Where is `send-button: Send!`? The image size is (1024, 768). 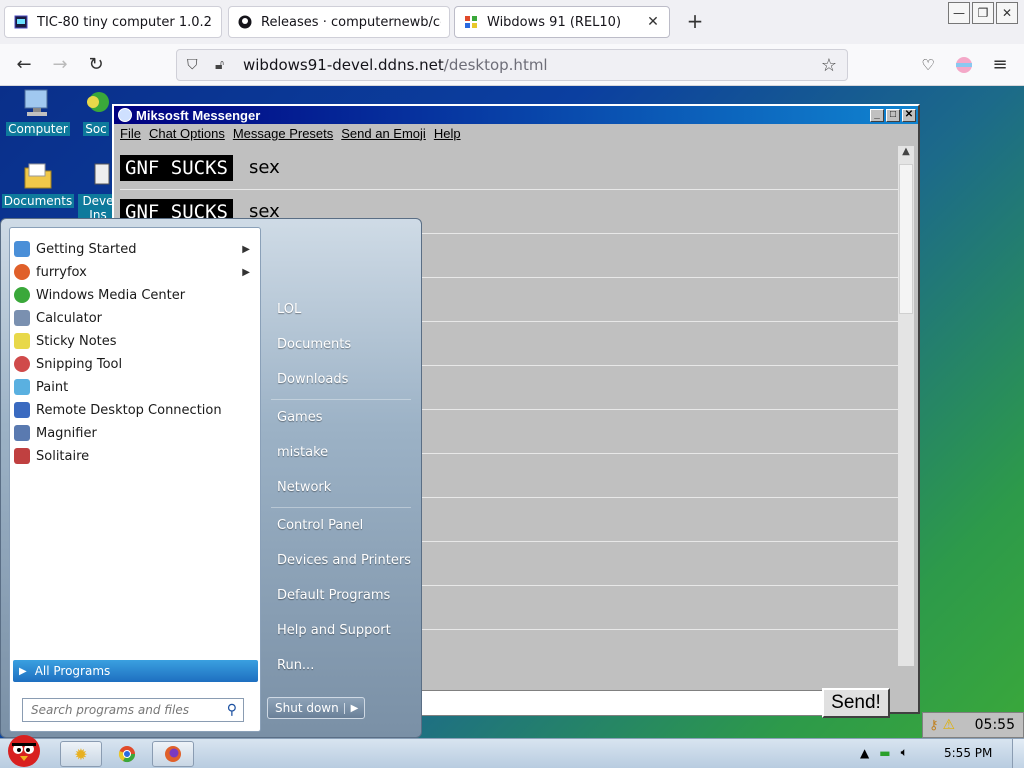
send-button: Send! is located at coordinates (856, 703).